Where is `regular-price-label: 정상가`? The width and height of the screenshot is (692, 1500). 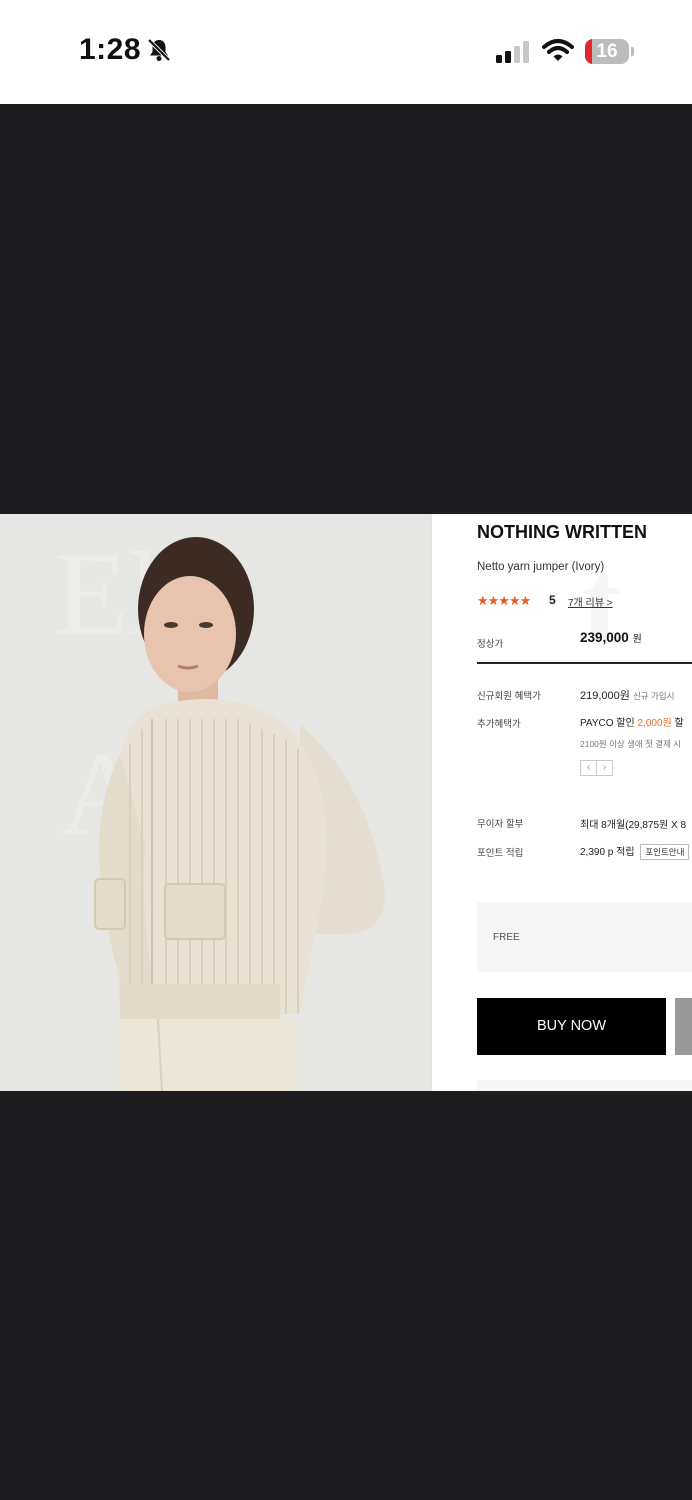 regular-price-label: 정상가 is located at coordinates (490, 644).